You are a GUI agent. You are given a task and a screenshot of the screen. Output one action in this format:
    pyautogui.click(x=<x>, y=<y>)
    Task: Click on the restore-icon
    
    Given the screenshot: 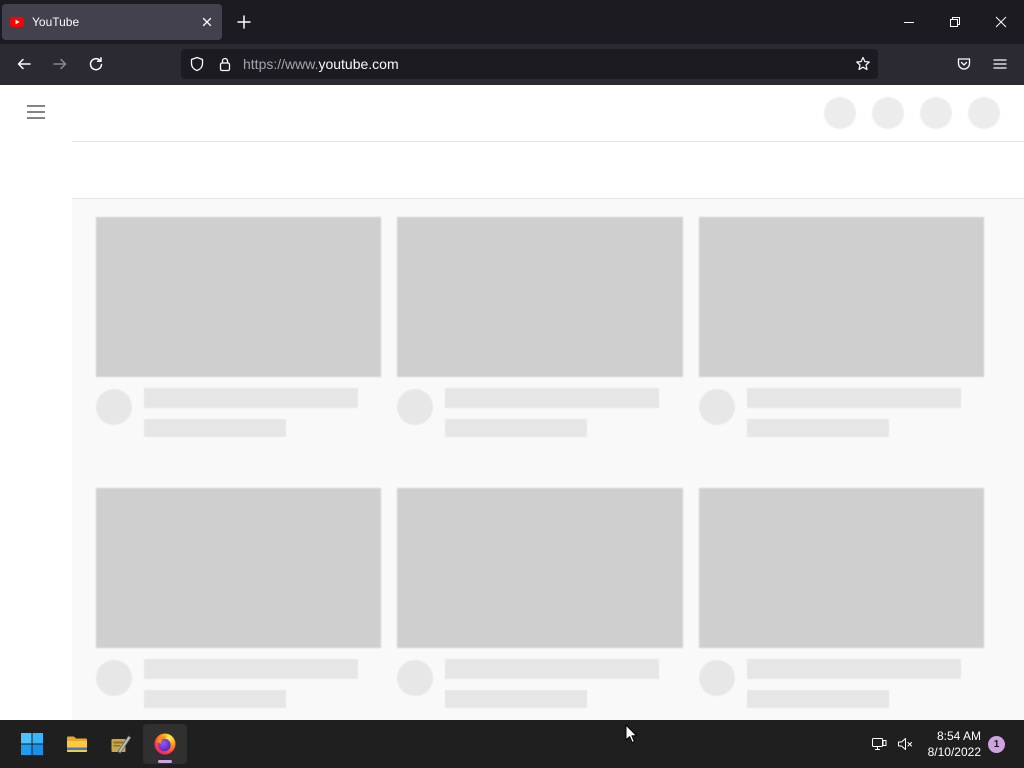 What is the action you would take?
    pyautogui.click(x=955, y=22)
    